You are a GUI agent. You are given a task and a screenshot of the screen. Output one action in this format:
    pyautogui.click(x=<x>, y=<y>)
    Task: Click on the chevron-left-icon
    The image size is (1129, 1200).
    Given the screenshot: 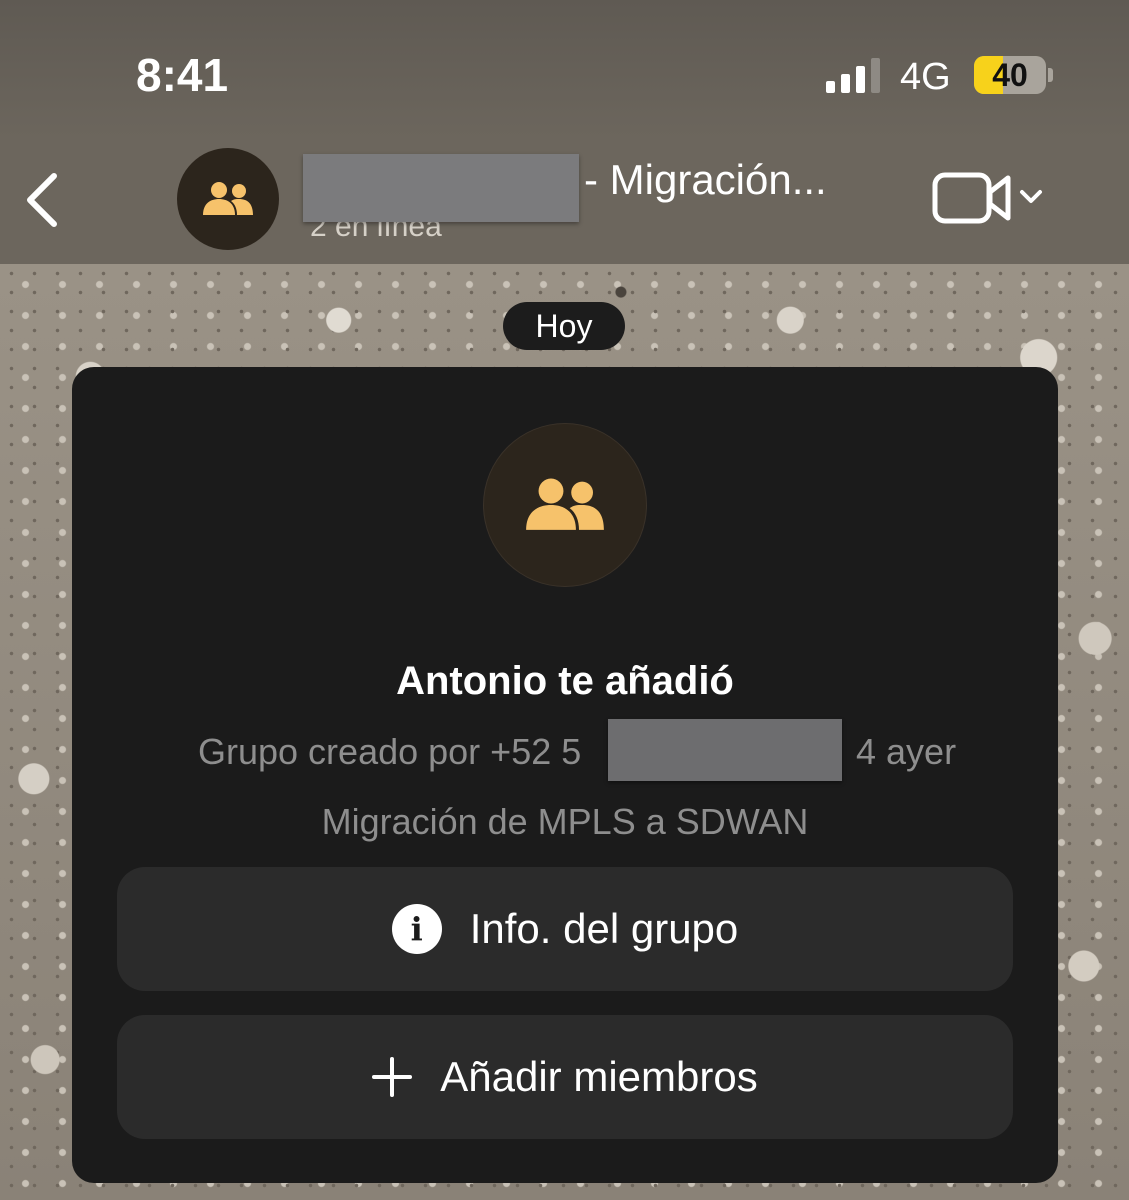 What is the action you would take?
    pyautogui.click(x=42, y=200)
    